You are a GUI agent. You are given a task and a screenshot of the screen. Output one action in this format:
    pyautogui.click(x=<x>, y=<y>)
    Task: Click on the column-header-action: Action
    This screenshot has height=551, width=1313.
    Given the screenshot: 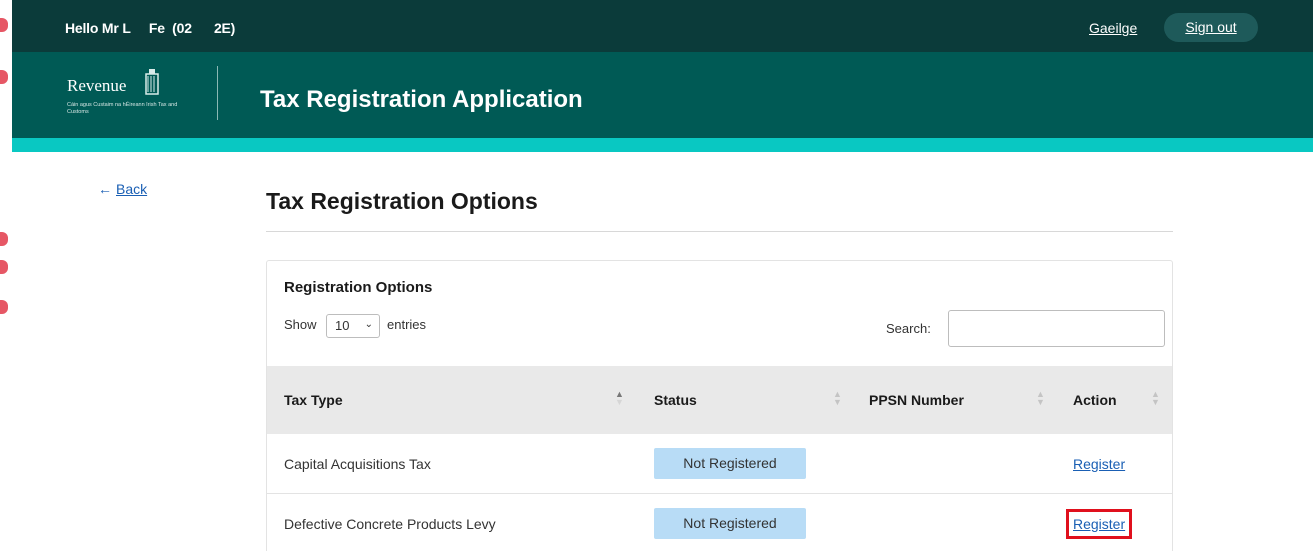 What is the action you would take?
    pyautogui.click(x=1095, y=400)
    